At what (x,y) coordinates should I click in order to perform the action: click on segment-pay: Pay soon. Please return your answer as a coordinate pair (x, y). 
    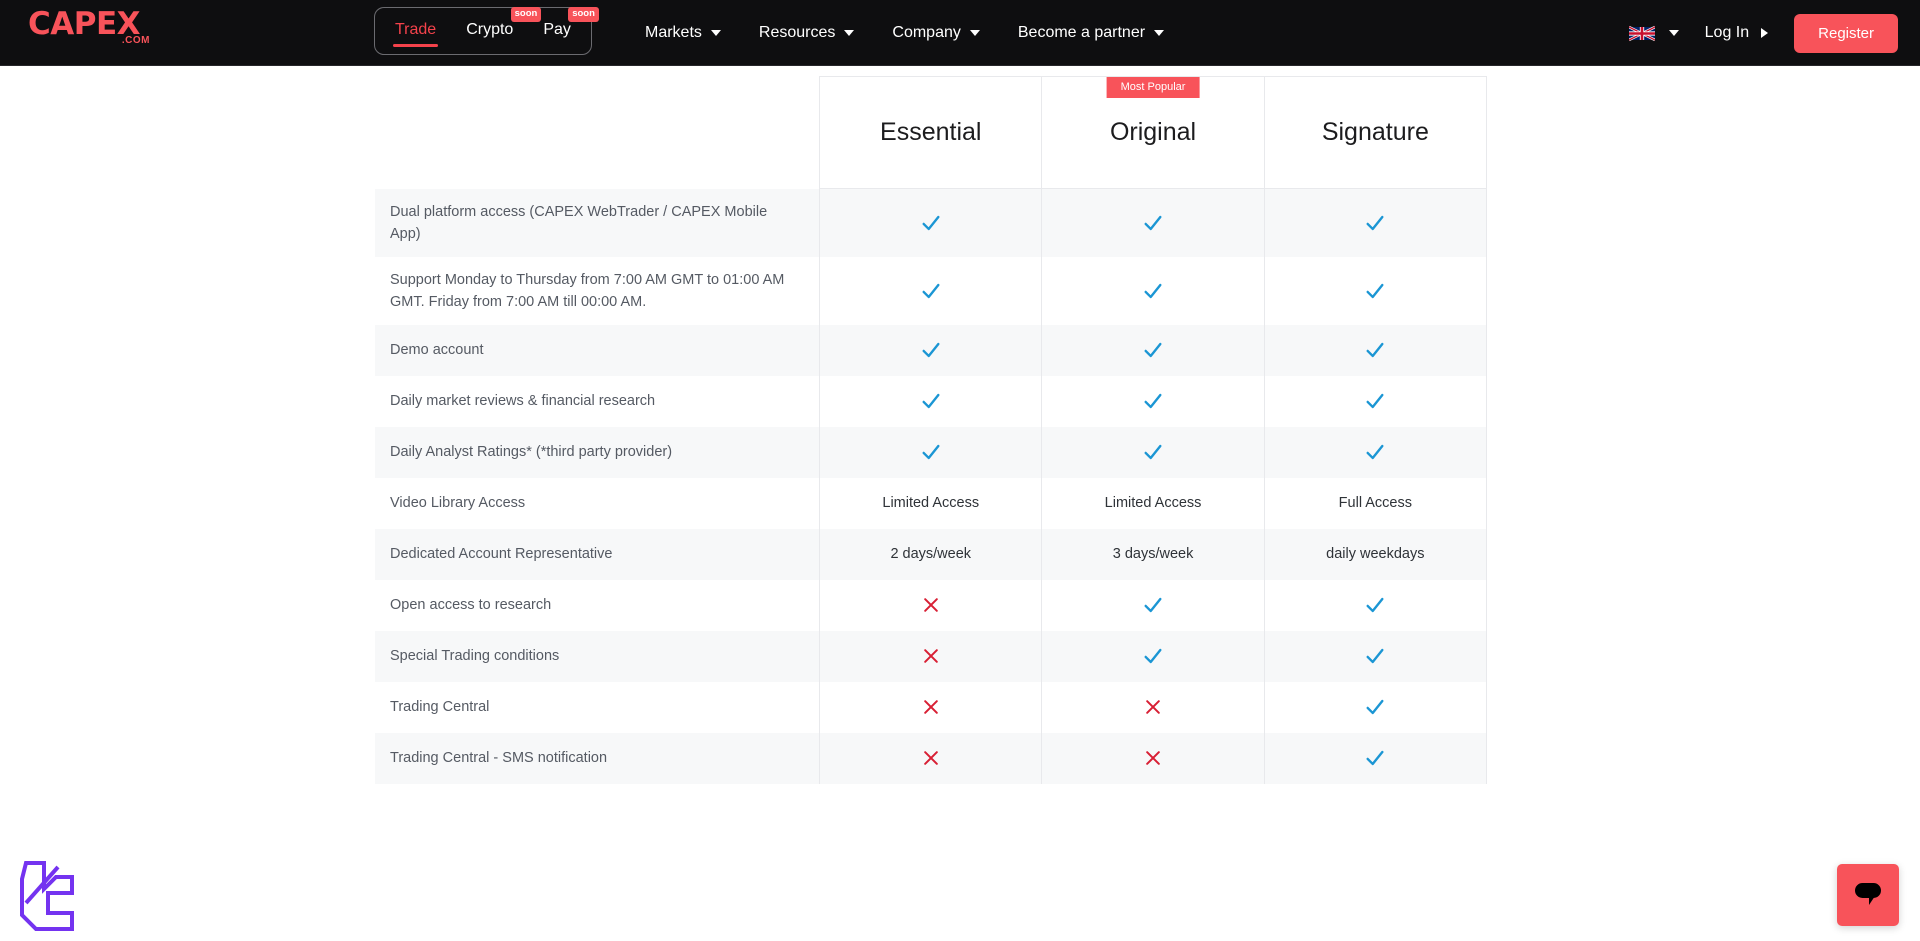
    Looking at the image, I should click on (570, 27).